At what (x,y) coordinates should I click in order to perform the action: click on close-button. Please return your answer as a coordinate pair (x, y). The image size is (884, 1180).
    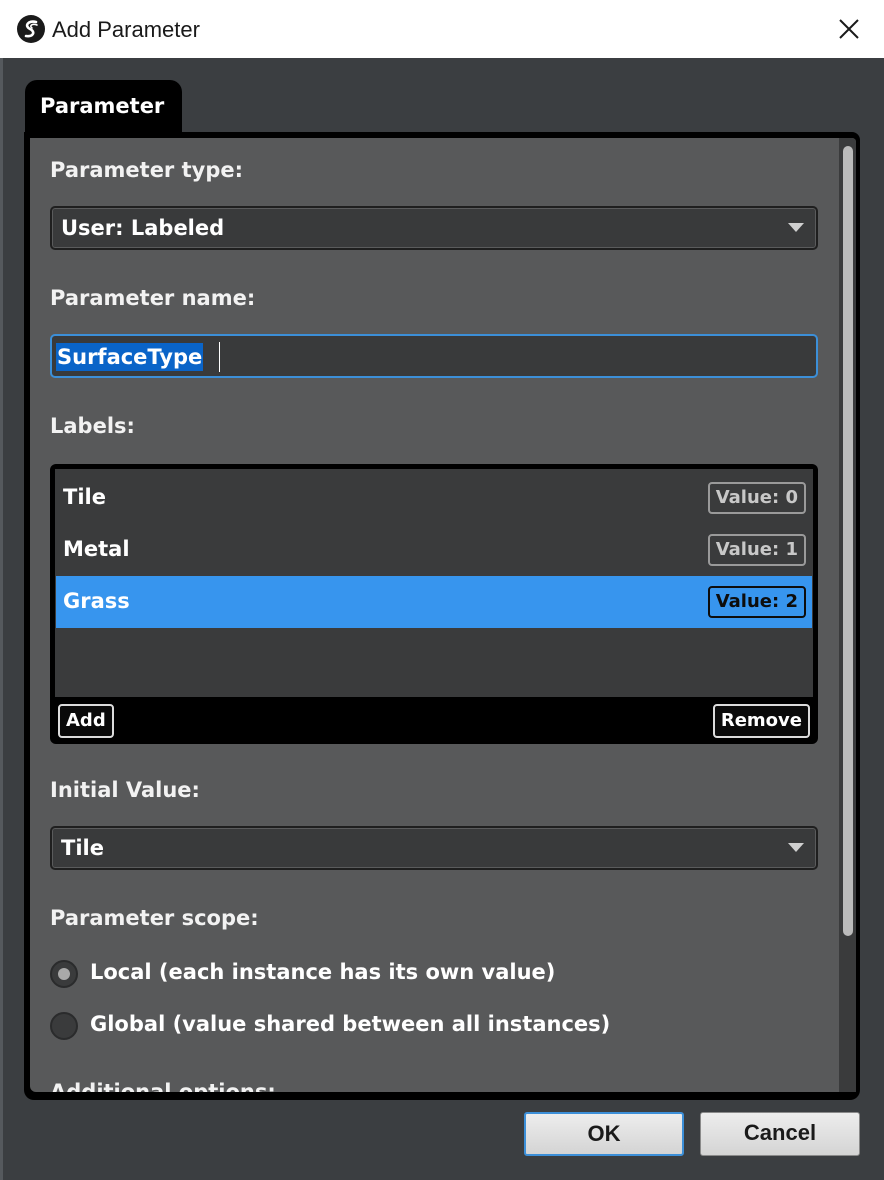
    Looking at the image, I should click on (849, 29).